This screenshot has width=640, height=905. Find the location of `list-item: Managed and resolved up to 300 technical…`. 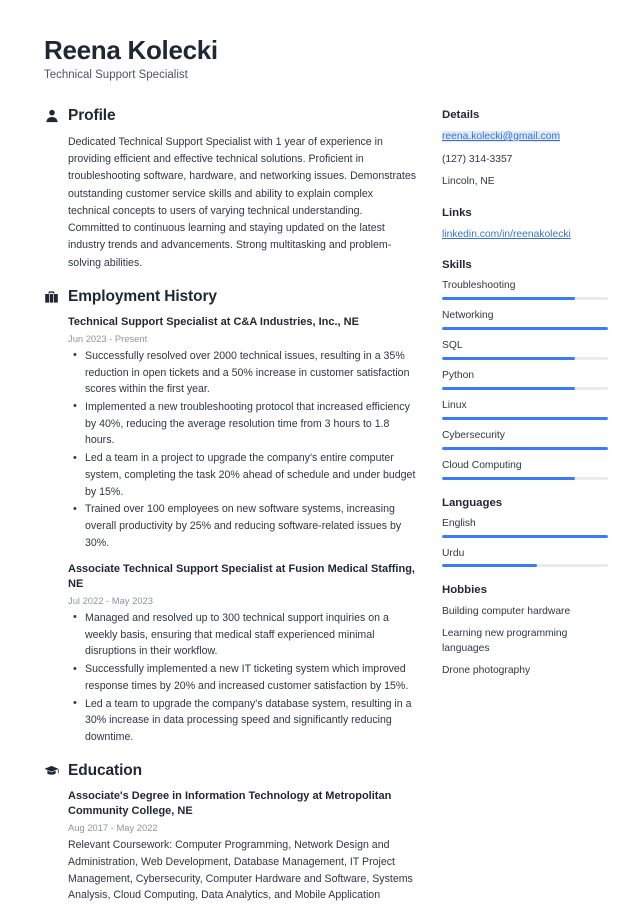

list-item: Managed and resolved up to 300 technical… is located at coordinates (242, 634).